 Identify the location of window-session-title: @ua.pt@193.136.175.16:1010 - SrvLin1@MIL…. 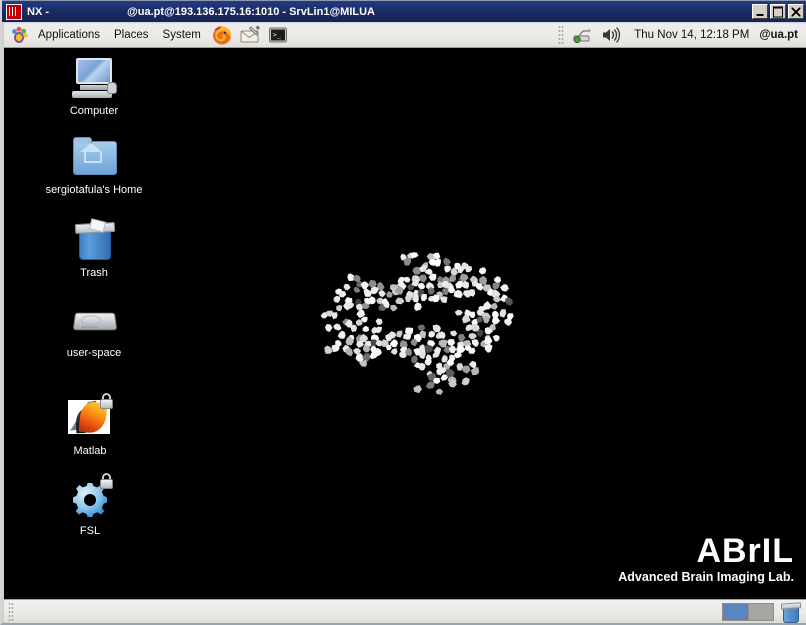
(251, 11).